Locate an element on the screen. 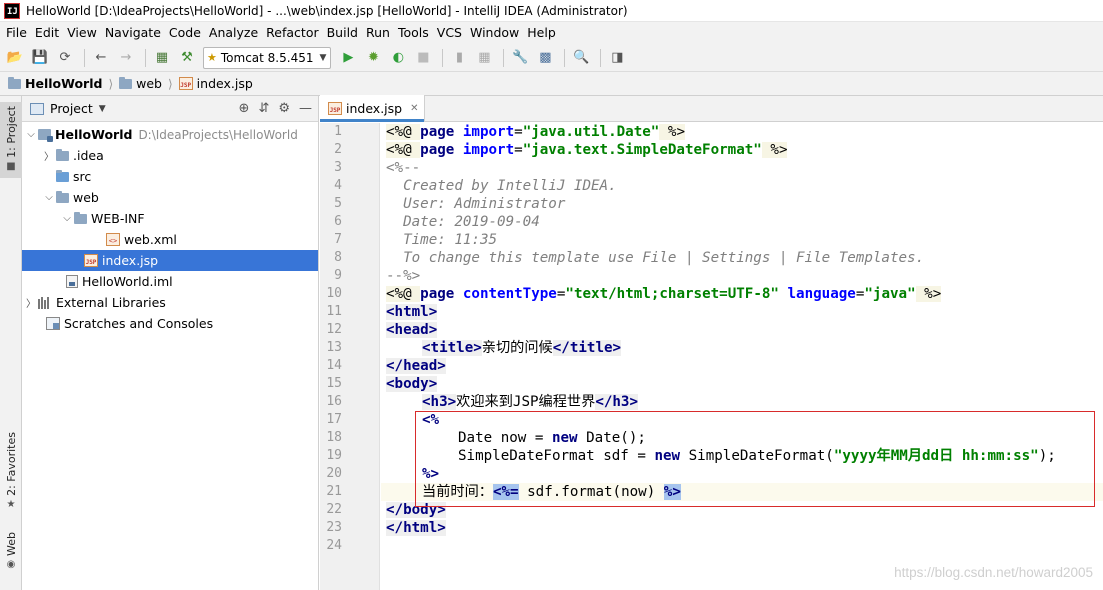 The width and height of the screenshot is (1103, 590). menu-vcs: VCS is located at coordinates (449, 33).